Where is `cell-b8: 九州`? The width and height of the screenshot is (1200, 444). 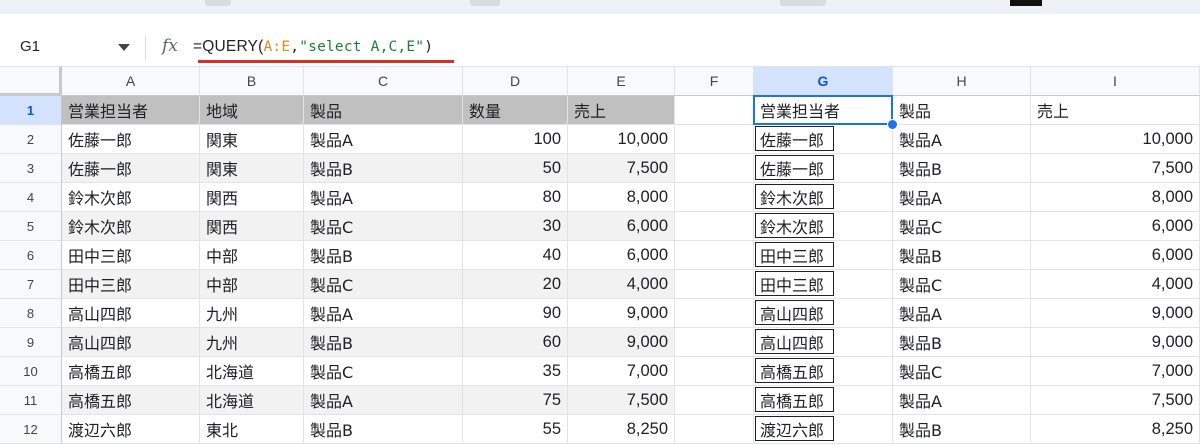 cell-b8: 九州 is located at coordinates (252, 313).